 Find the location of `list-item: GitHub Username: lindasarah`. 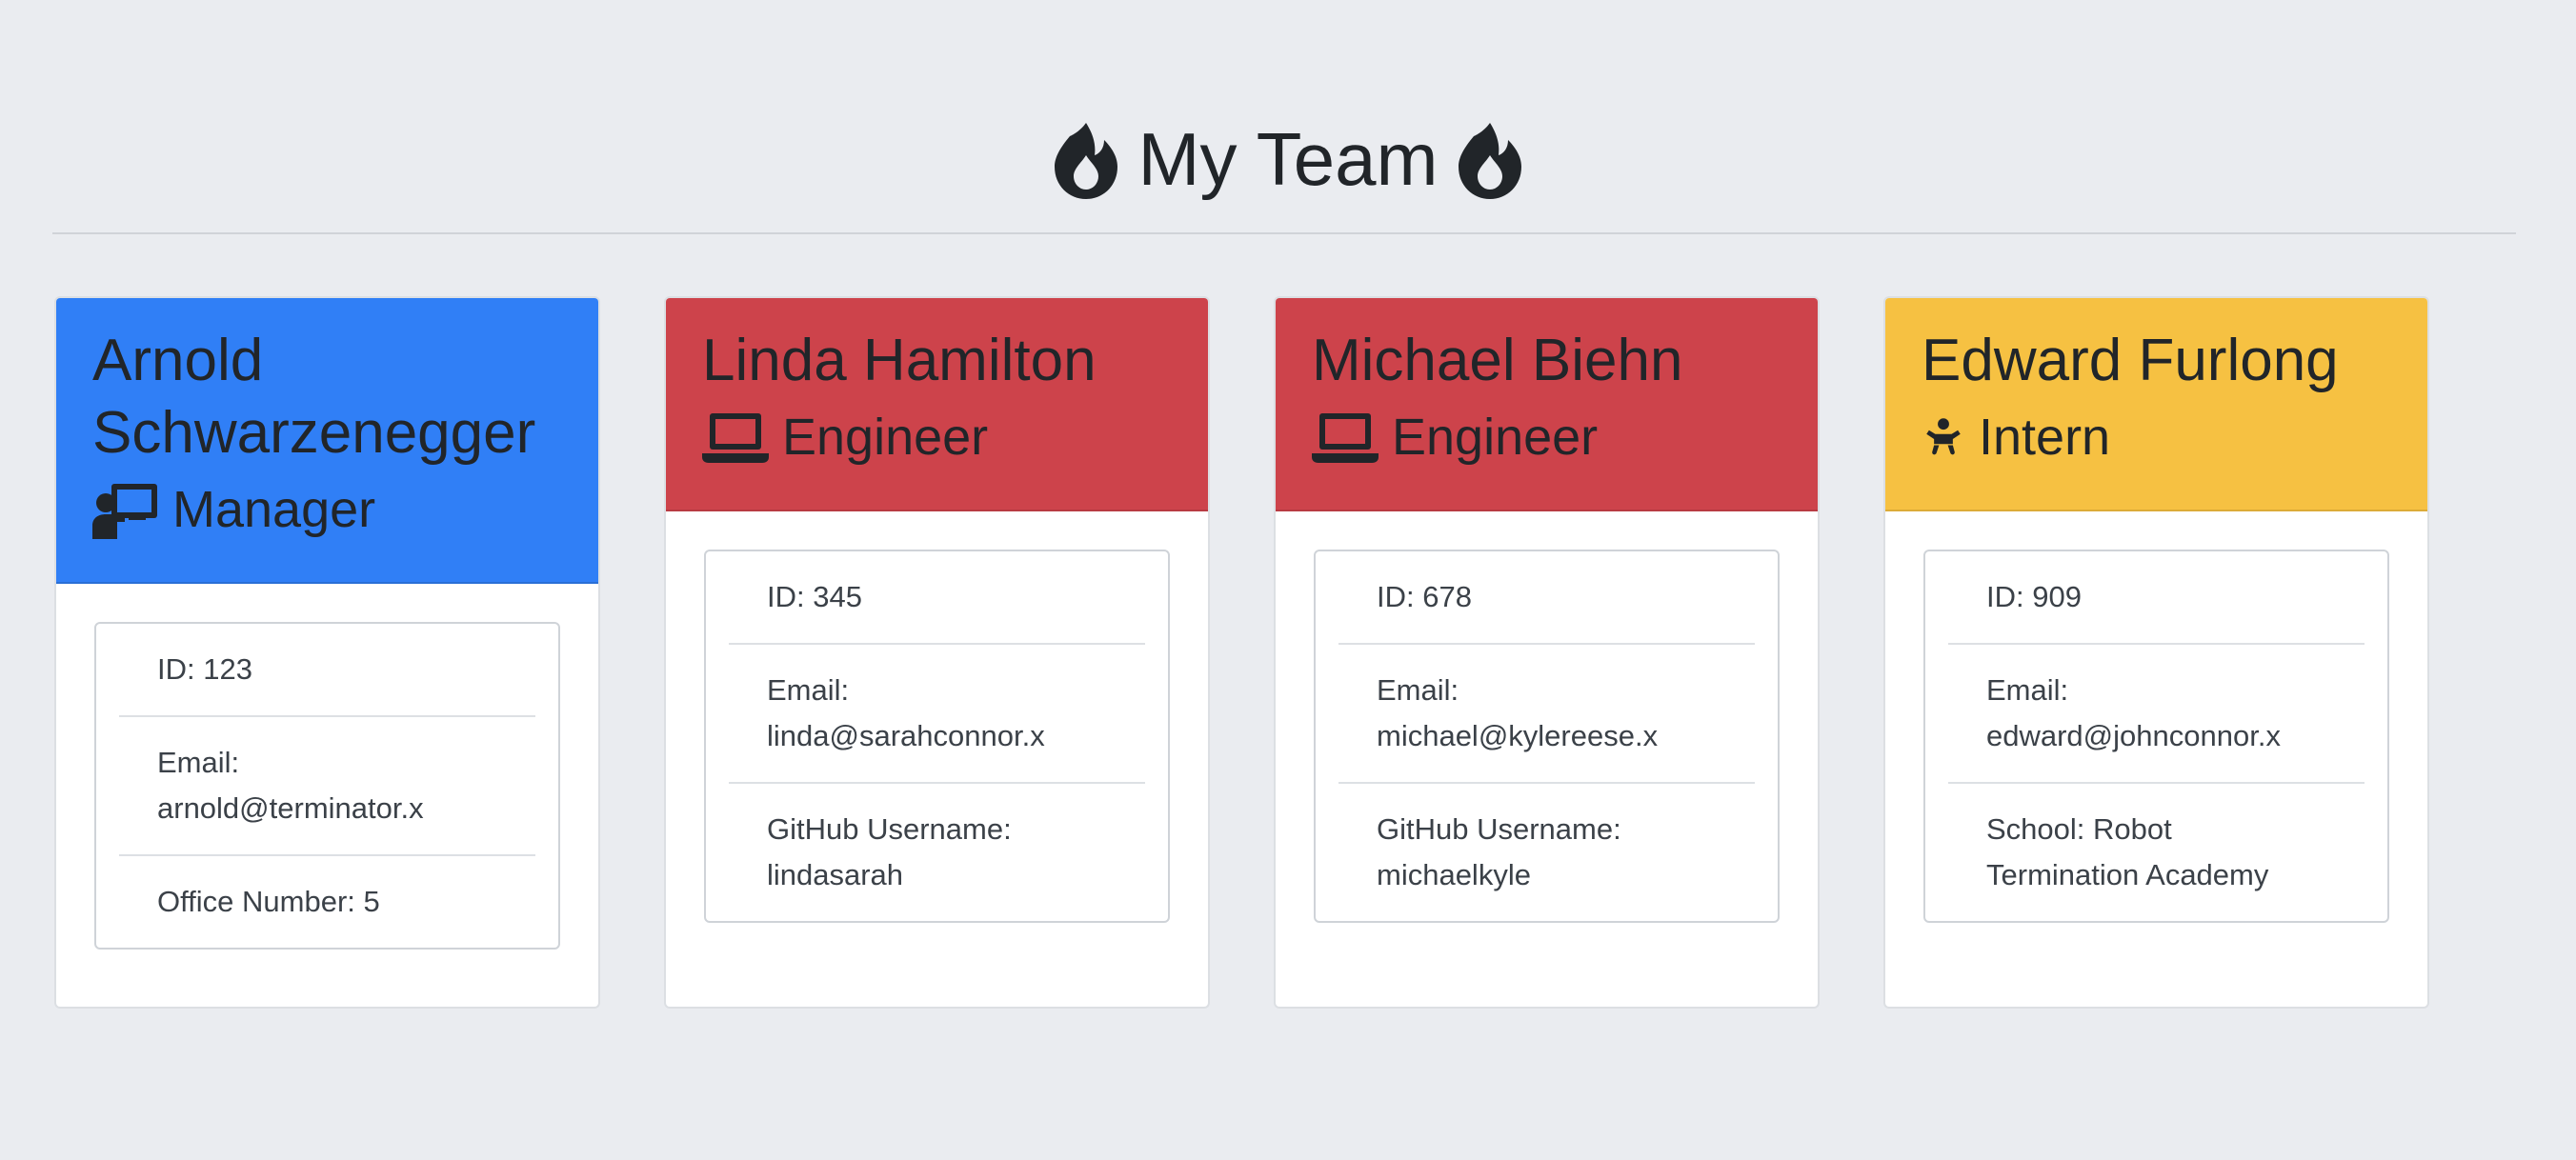

list-item: GitHub Username: lindasarah is located at coordinates (889, 851).